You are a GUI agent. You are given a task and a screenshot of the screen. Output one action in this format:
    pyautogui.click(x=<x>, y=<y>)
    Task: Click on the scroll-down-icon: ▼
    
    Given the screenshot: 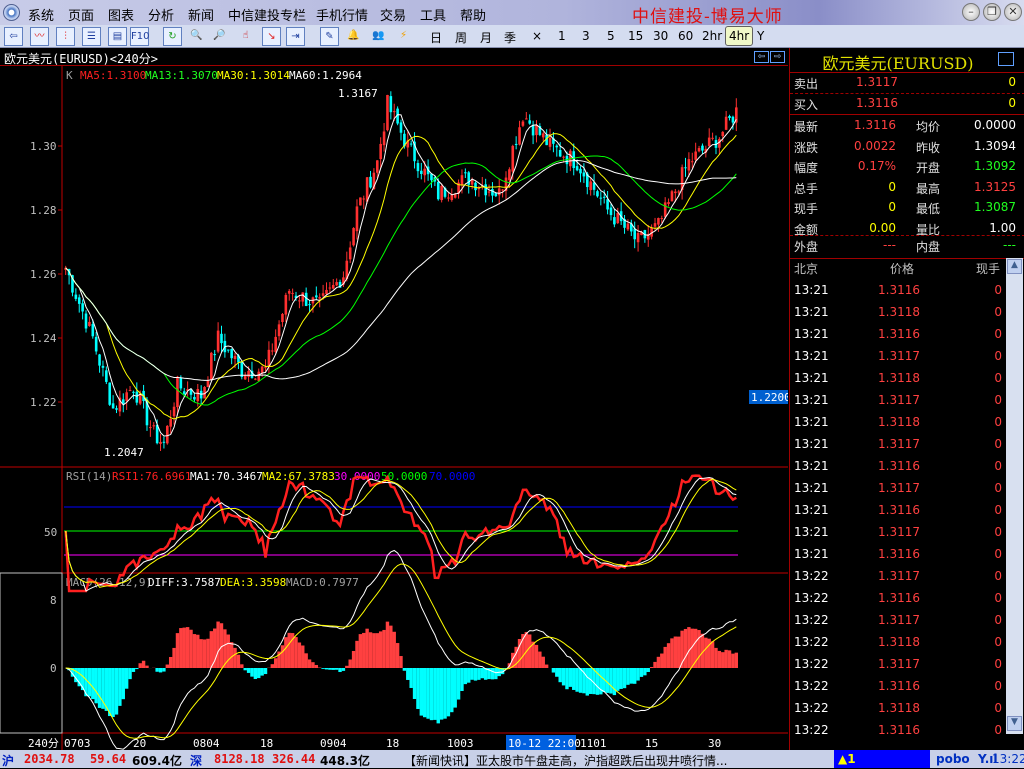 What is the action you would take?
    pyautogui.click(x=1014, y=723)
    